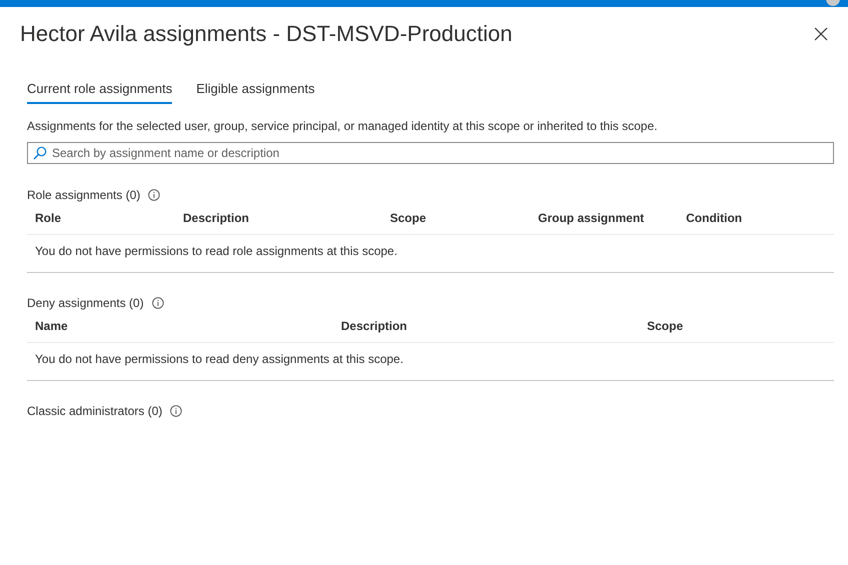  What do you see at coordinates (48, 218) in the screenshot?
I see `column-header: Role` at bounding box center [48, 218].